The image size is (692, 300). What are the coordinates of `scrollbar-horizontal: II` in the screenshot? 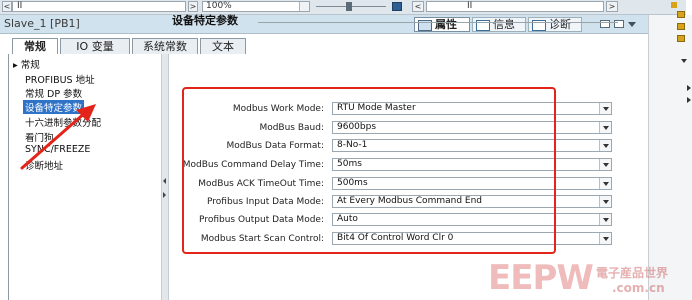 It's located at (99, 6).